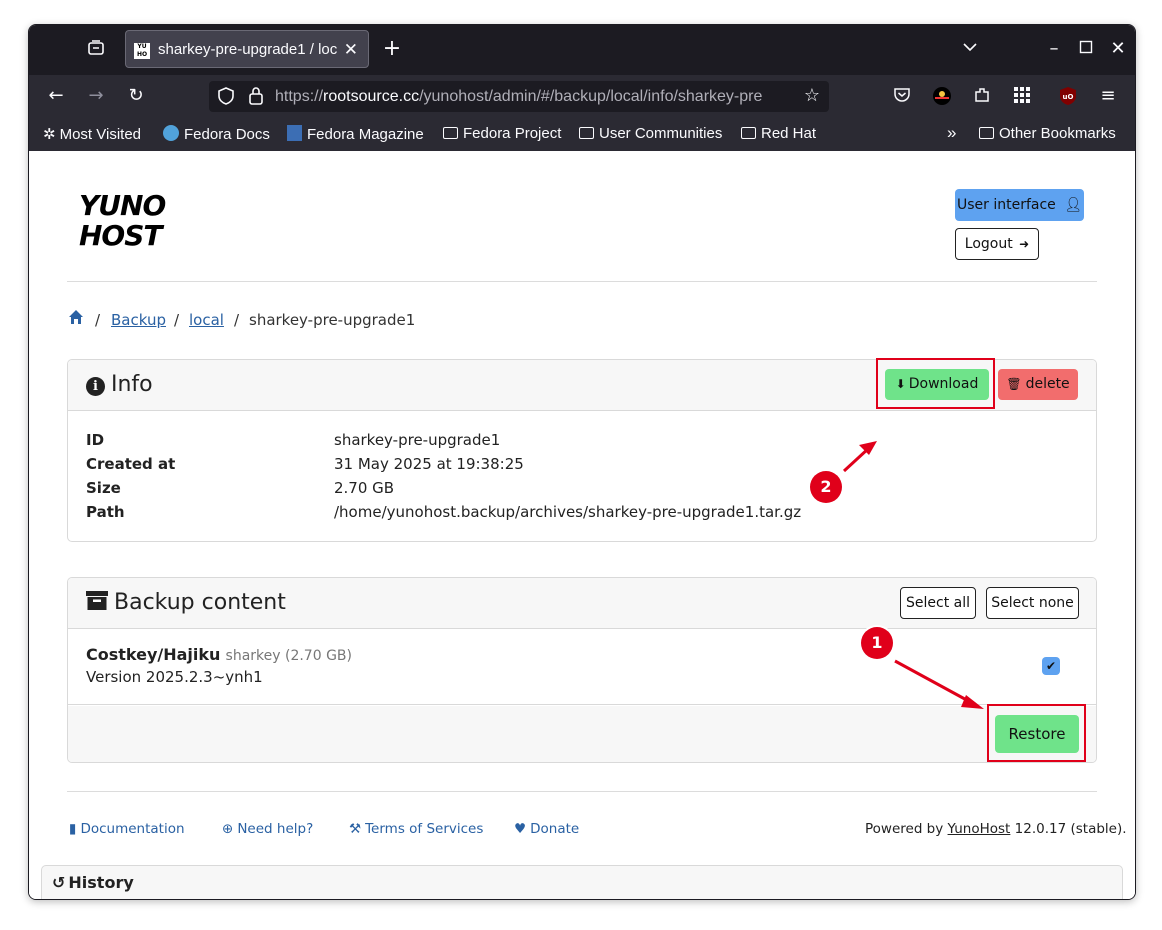 The height and width of the screenshot is (930, 1162). What do you see at coordinates (913, 575) in the screenshot?
I see `annotation-arrows` at bounding box center [913, 575].